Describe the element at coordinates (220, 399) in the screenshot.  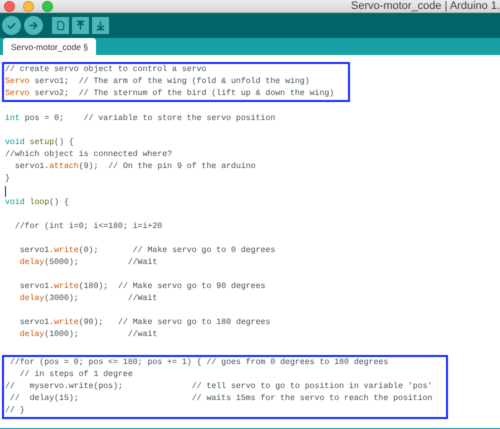
I see `code-line: // delay(15); // waits 15ms for the servo to reach the position` at that location.